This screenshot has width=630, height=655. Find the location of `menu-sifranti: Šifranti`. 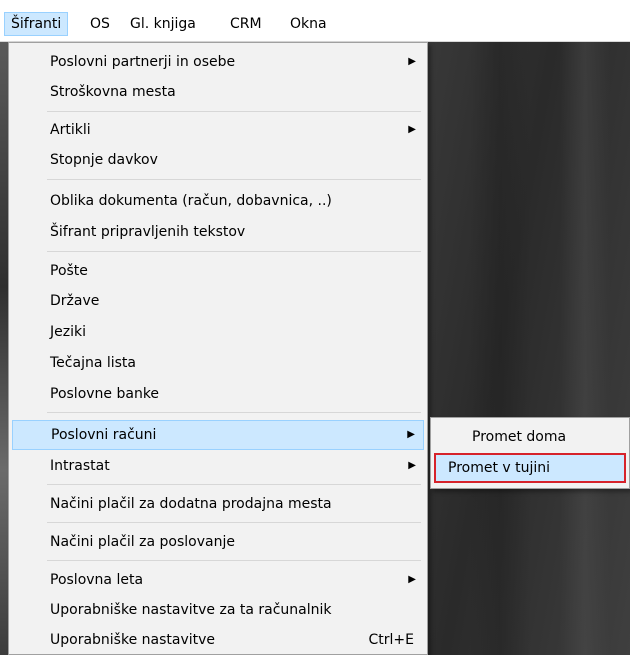

menu-sifranti: Šifranti is located at coordinates (36, 24).